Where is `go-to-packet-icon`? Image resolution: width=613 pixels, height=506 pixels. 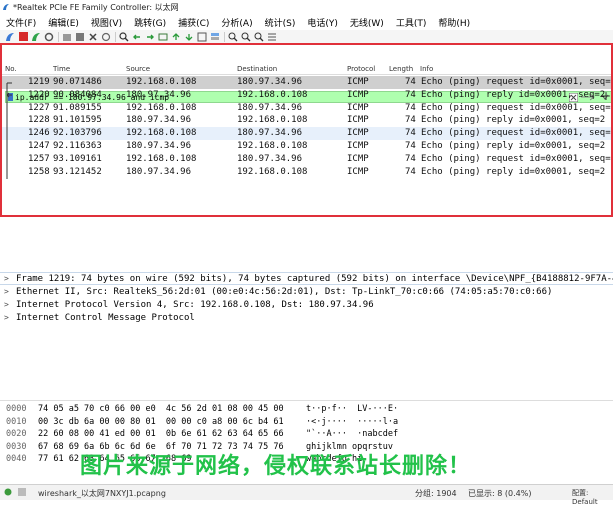 go-to-packet-icon is located at coordinates (163, 36).